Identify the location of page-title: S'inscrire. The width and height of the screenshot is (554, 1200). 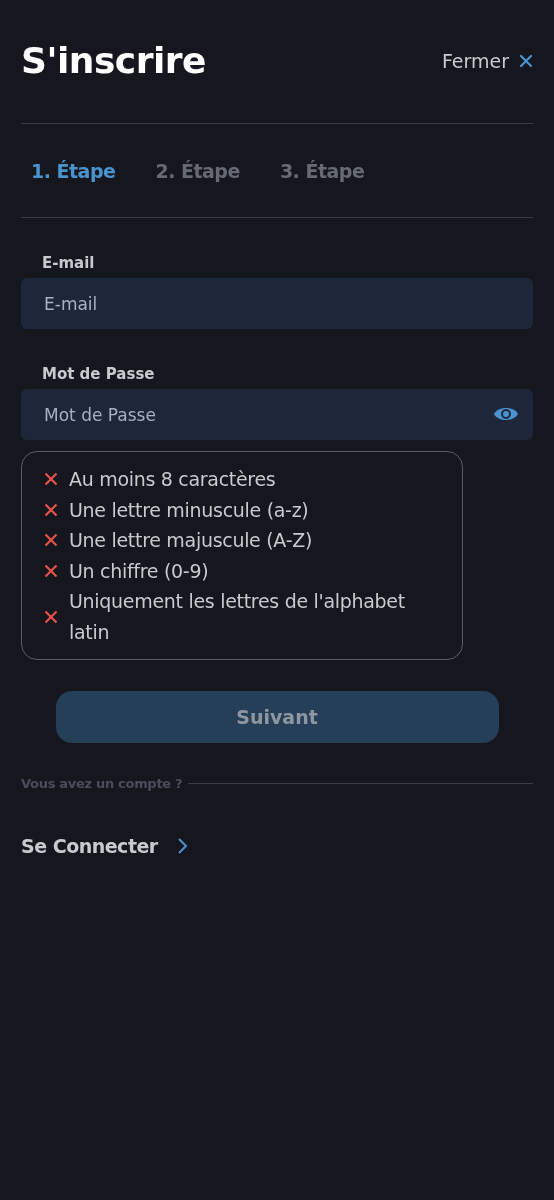
(113, 60).